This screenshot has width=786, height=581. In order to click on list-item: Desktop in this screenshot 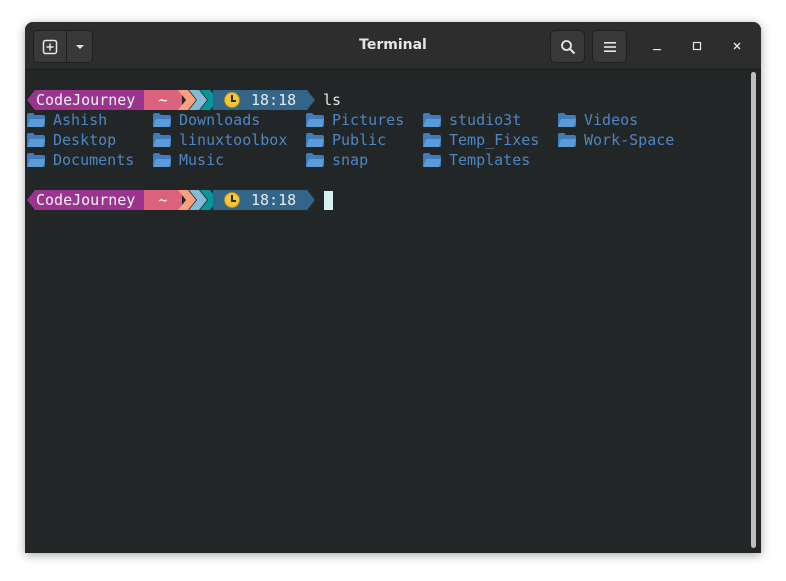, I will do `click(71, 140)`.